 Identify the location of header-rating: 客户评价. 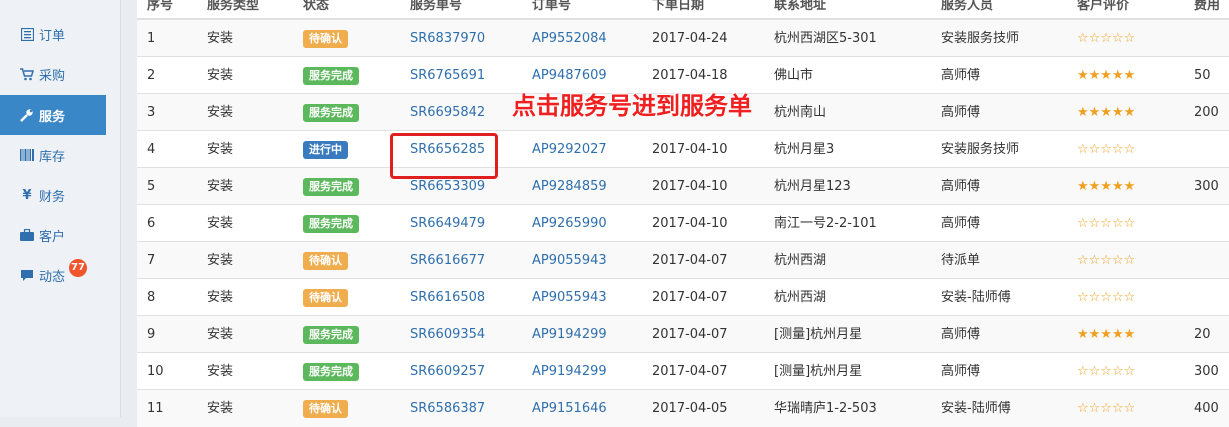
(1103, 6).